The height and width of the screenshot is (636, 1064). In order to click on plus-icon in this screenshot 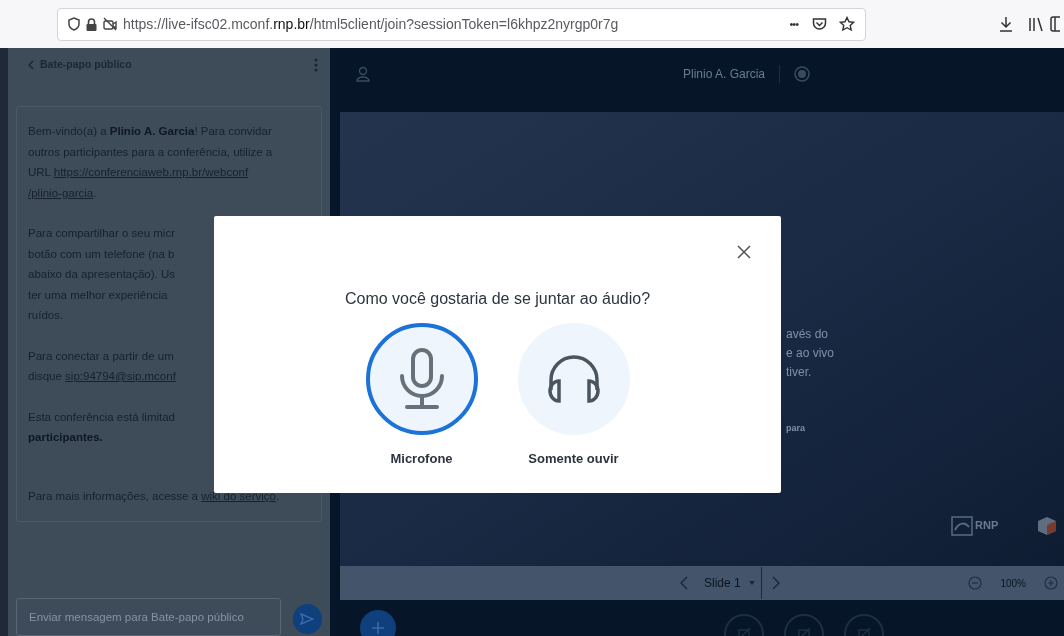, I will do `click(378, 628)`.